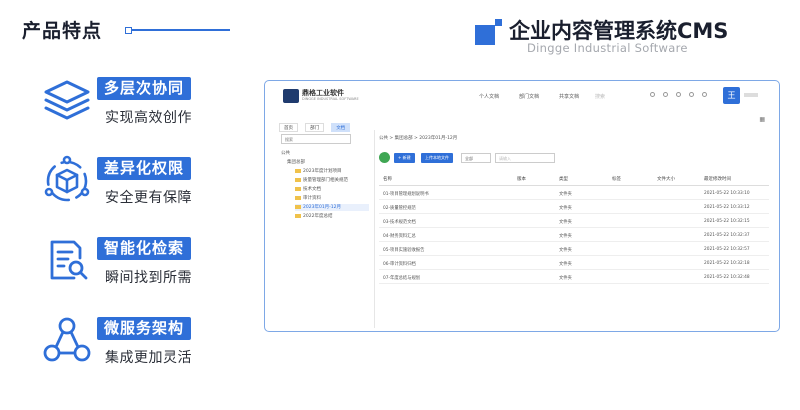 The image size is (800, 410). What do you see at coordinates (291, 96) in the screenshot?
I see `app-logo-icon` at bounding box center [291, 96].